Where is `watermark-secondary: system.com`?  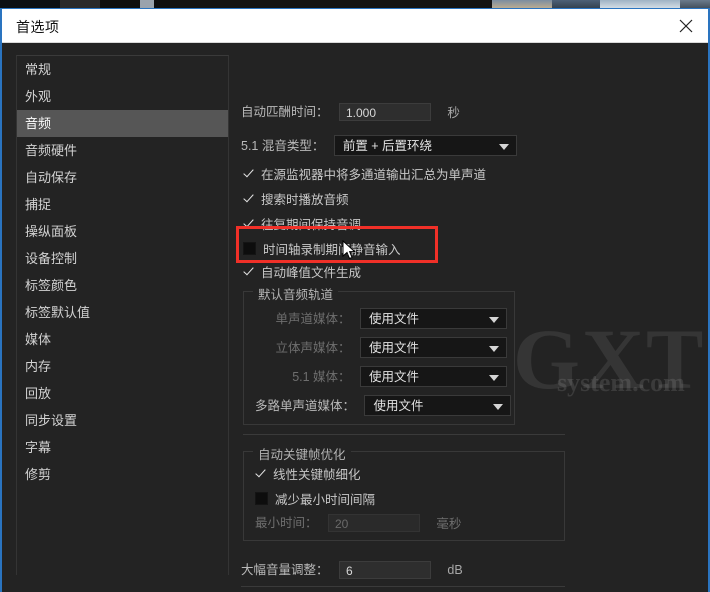
watermark-secondary: system.com is located at coordinates (621, 382).